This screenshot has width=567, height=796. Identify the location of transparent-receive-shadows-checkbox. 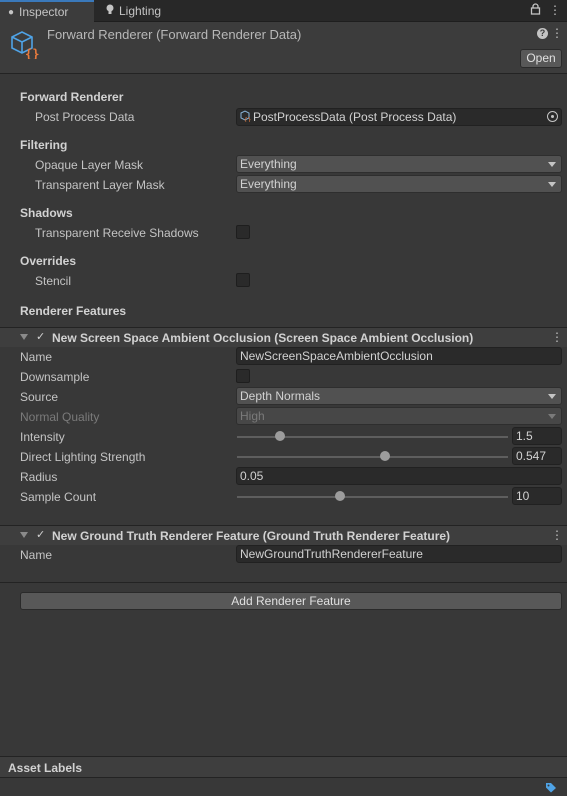
(243, 232).